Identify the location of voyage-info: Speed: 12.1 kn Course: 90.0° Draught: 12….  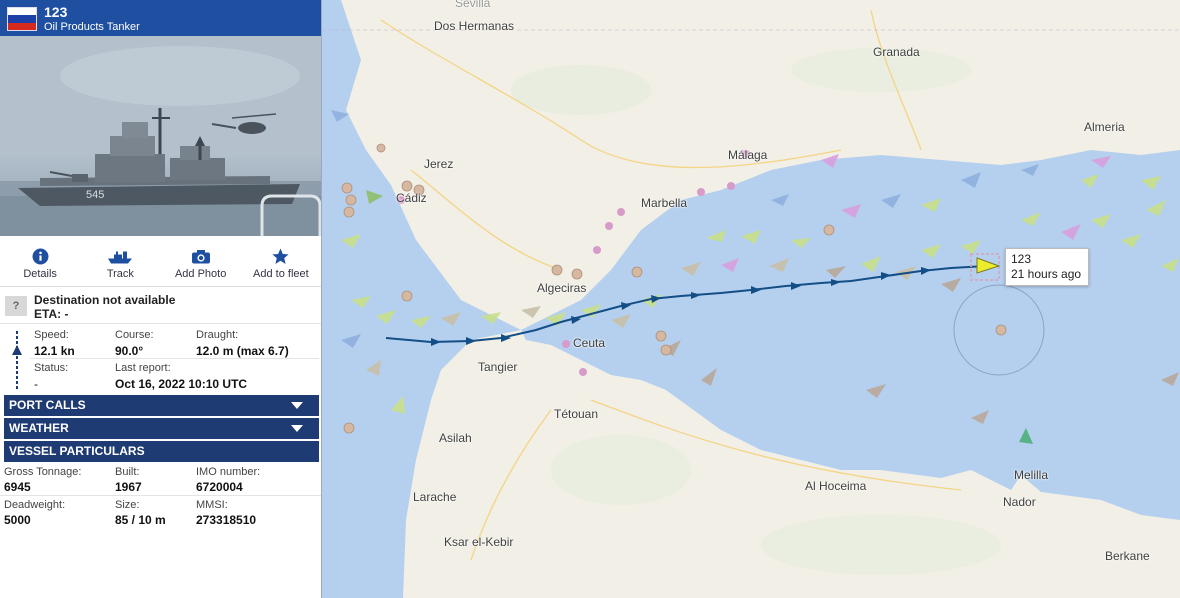
(160, 358).